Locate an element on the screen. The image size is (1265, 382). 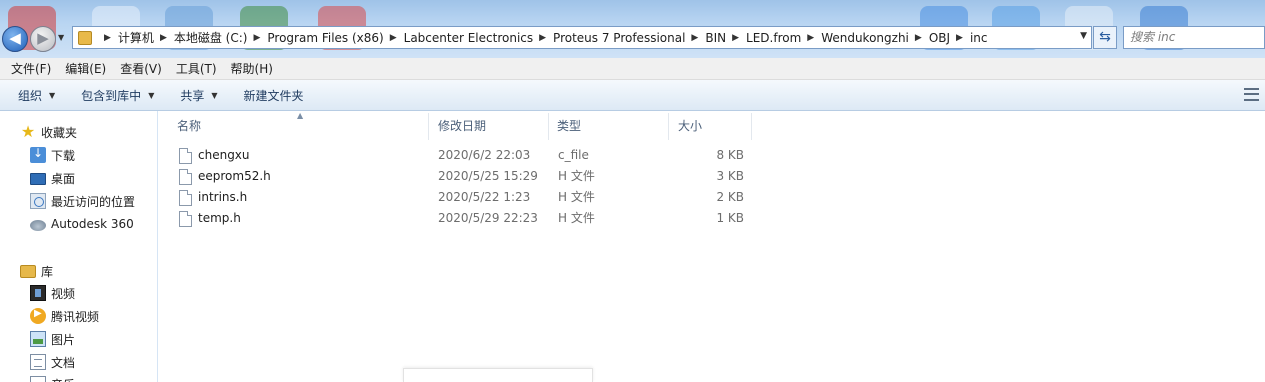
address-history-dropdown: ▼ is located at coordinates (1083, 36).